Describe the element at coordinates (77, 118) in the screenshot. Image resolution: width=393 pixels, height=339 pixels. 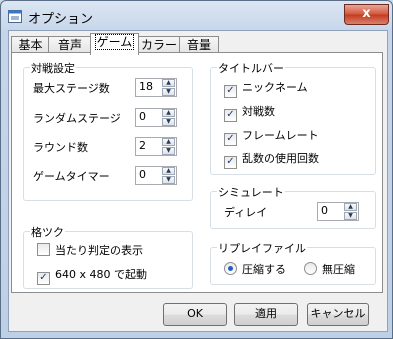
I see `random-stage-label: ランダムステージ` at that location.